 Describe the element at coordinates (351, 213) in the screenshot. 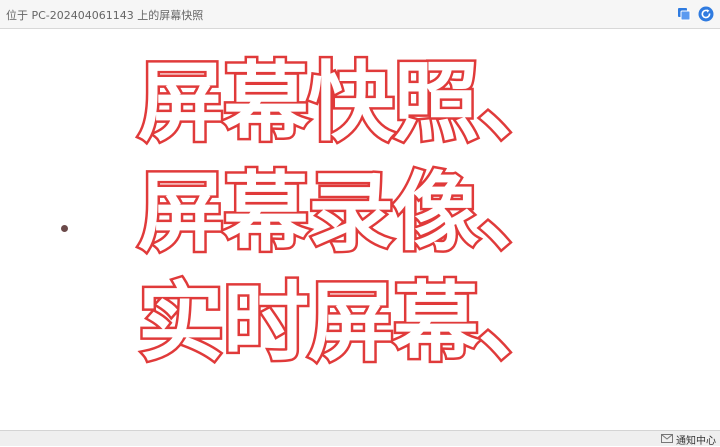

I see `headline-line-2: 屏幕录像、` at that location.